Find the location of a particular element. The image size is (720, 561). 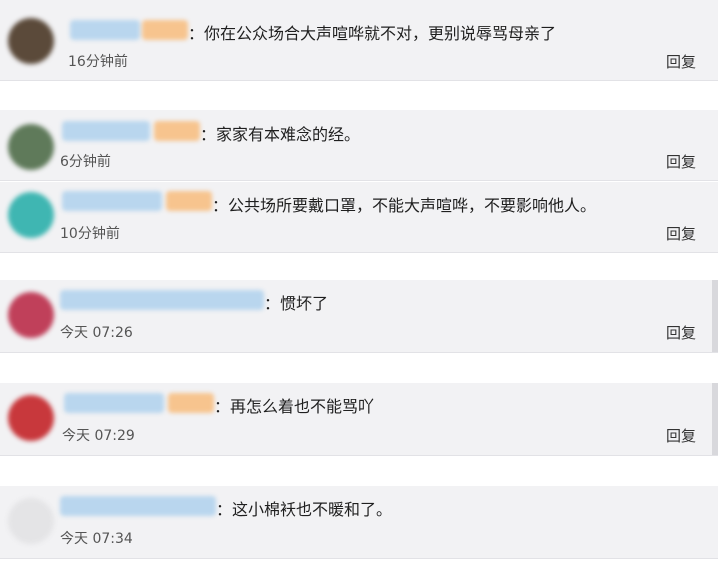

comment-time: 今天 07:34 is located at coordinates (96, 539).